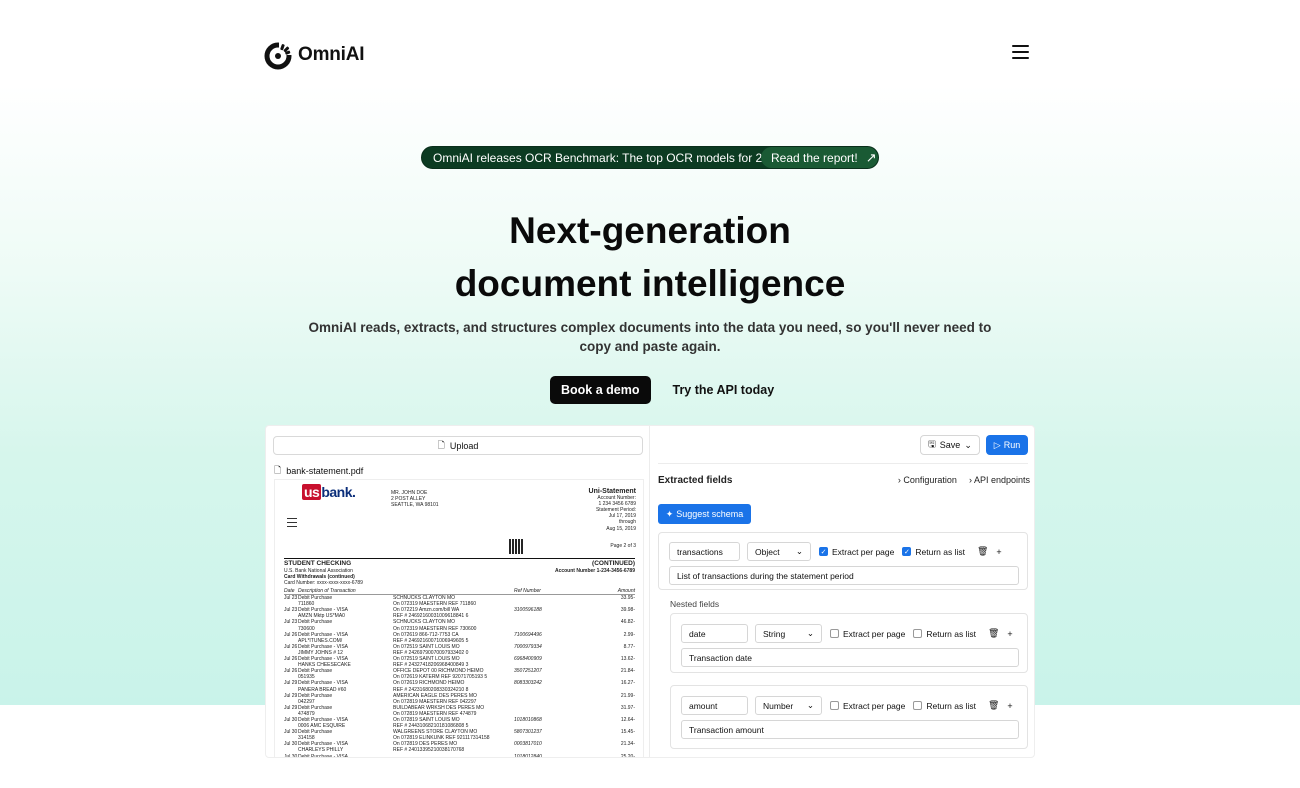  Describe the element at coordinates (527, 591) in the screenshot. I see `column-header: Ref Number` at that location.